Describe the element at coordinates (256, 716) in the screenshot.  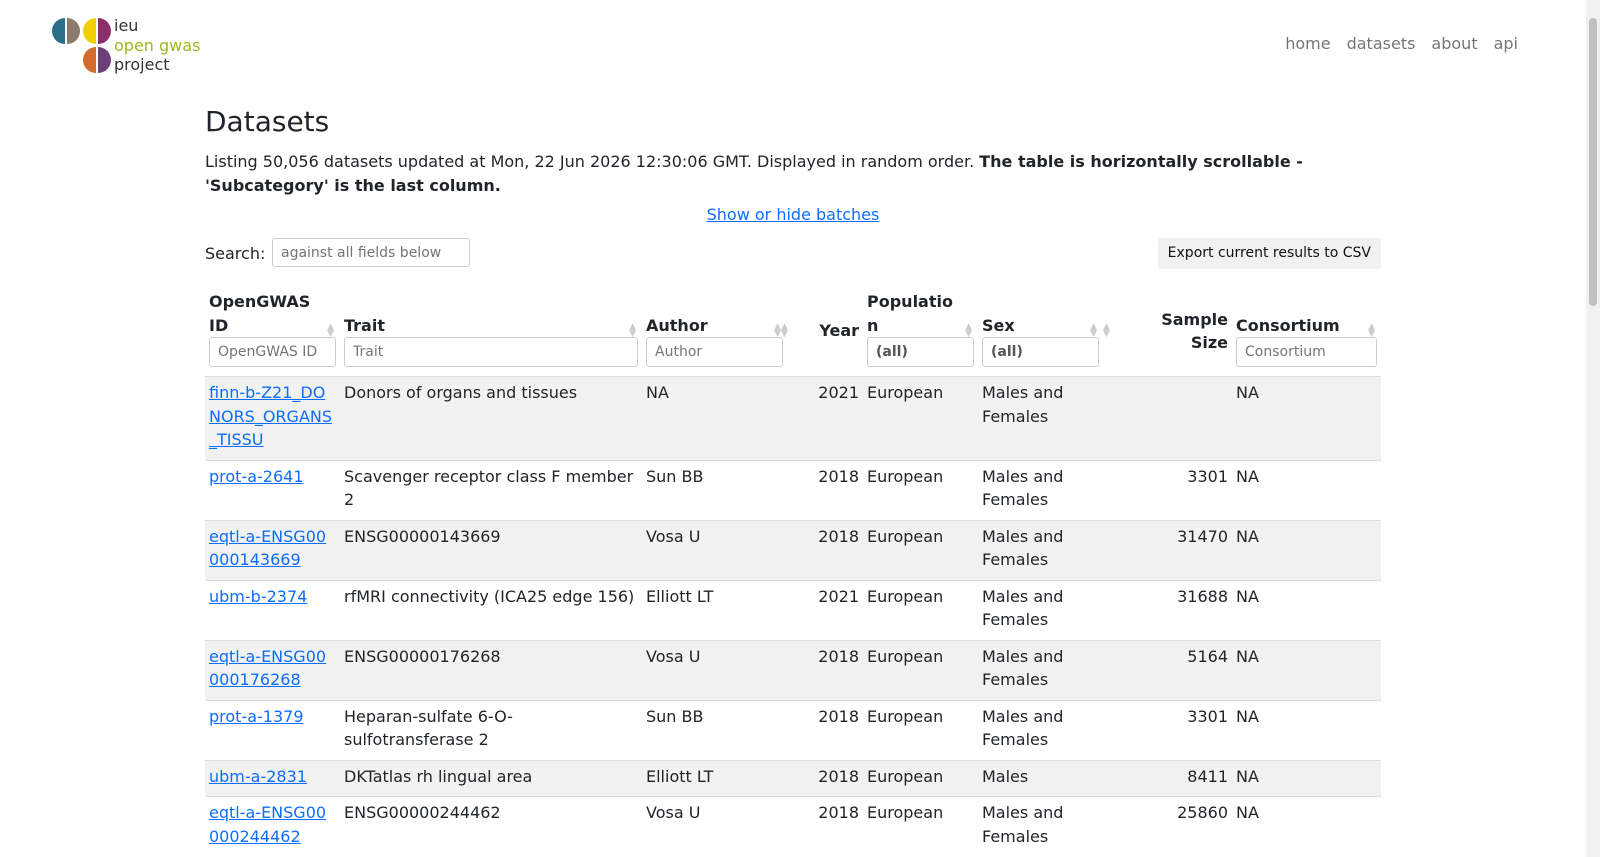
I see `dataset-link: prot-a-1379` at that location.